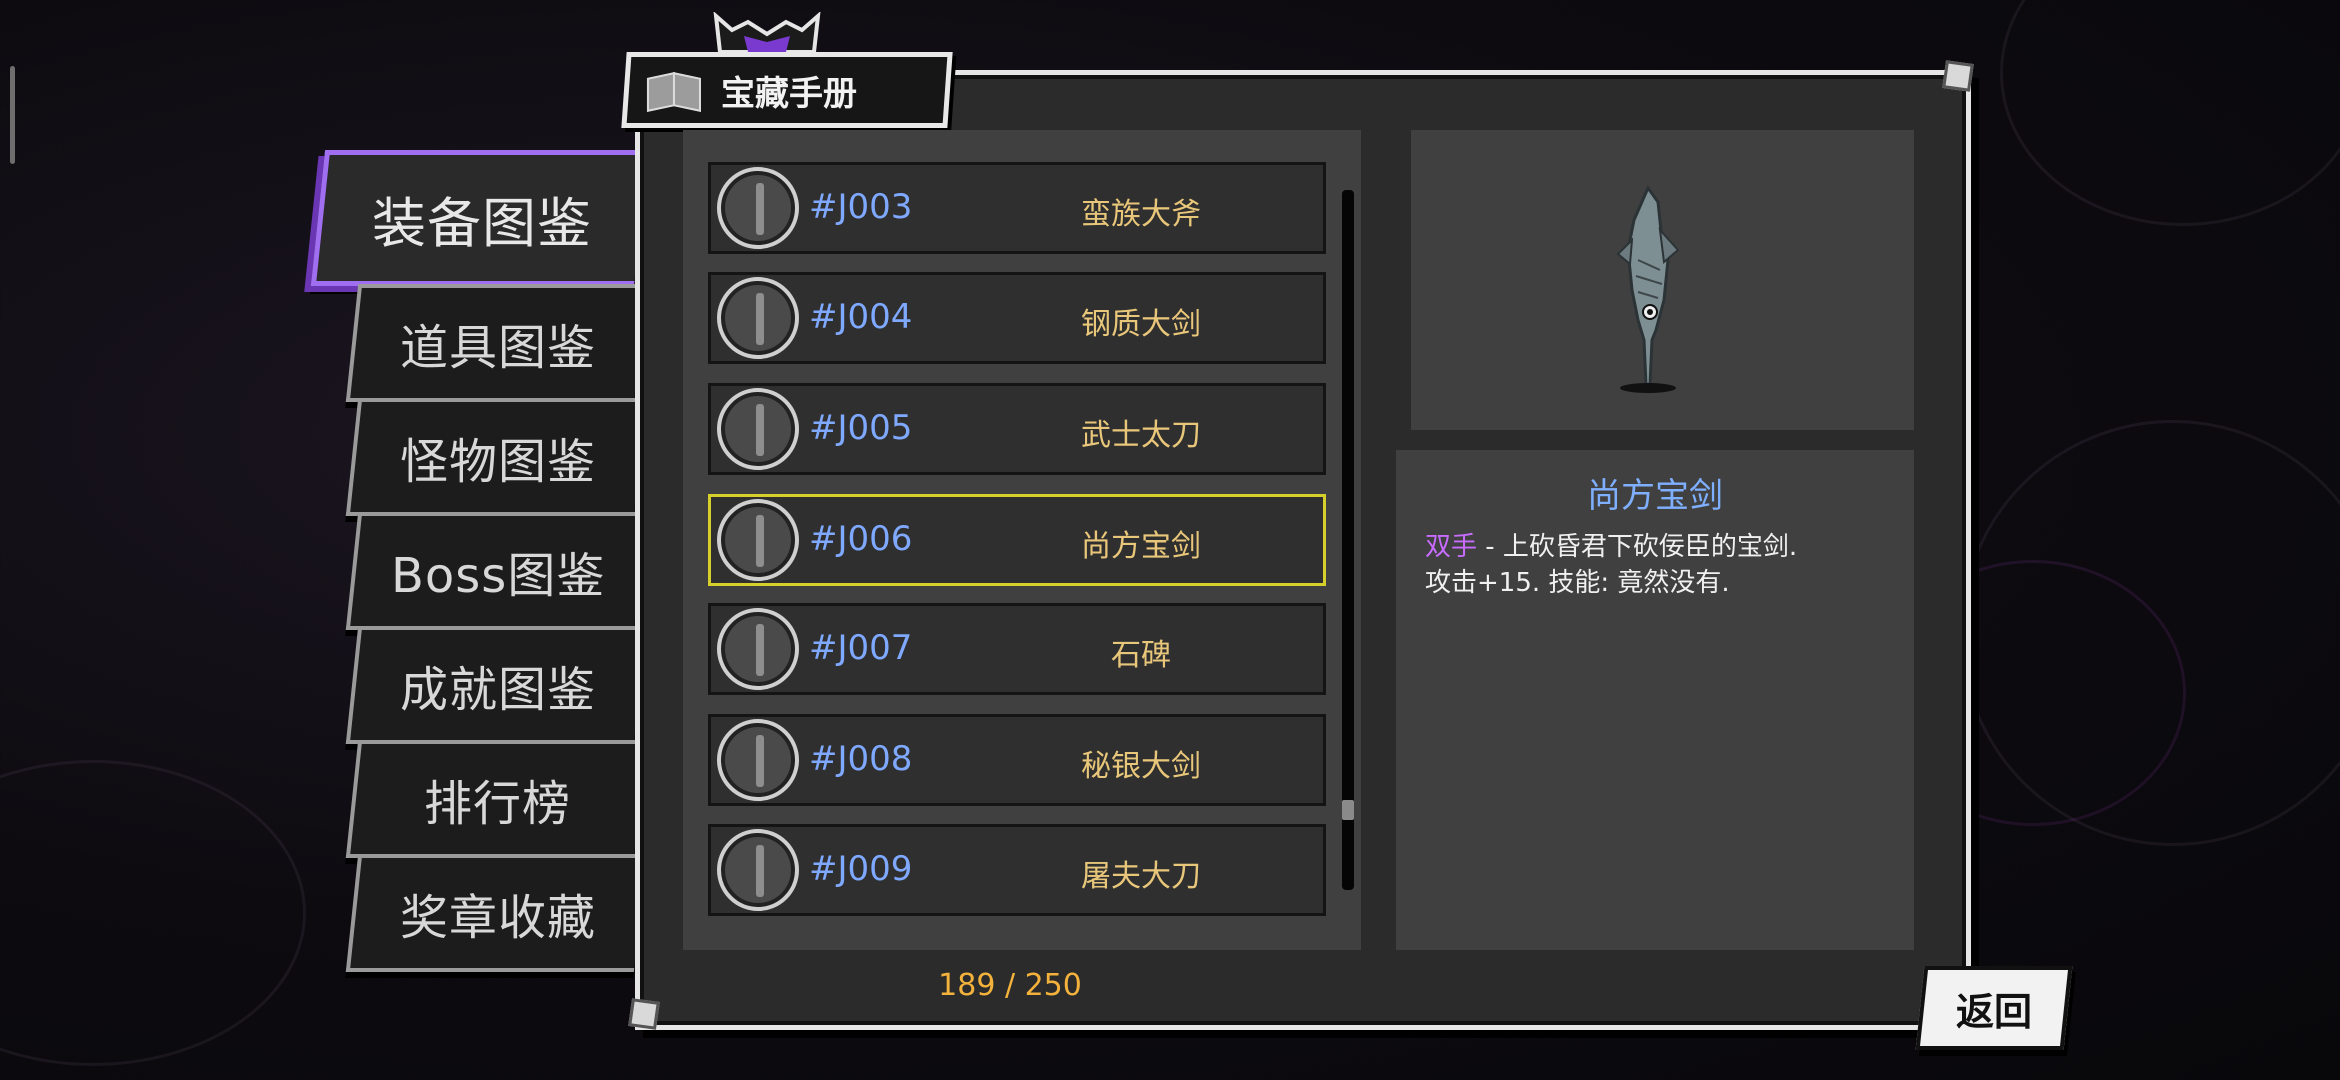  I want to click on cleaver-icon, so click(758, 870).